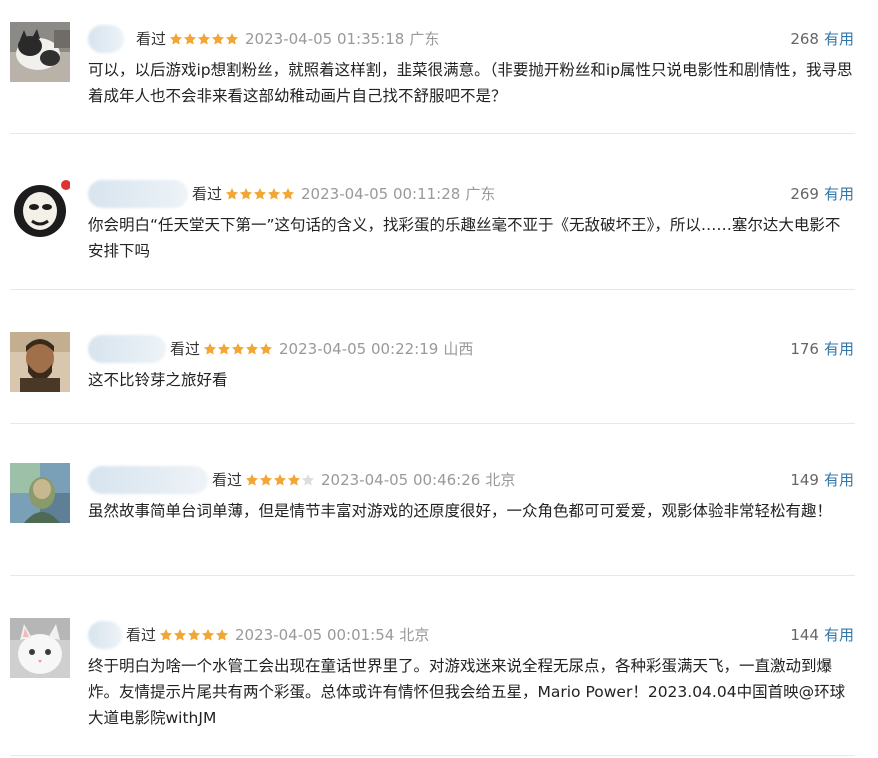 Image resolution: width=878 pixels, height=758 pixels. Describe the element at coordinates (804, 635) in the screenshot. I see `useful-count: 144` at that location.